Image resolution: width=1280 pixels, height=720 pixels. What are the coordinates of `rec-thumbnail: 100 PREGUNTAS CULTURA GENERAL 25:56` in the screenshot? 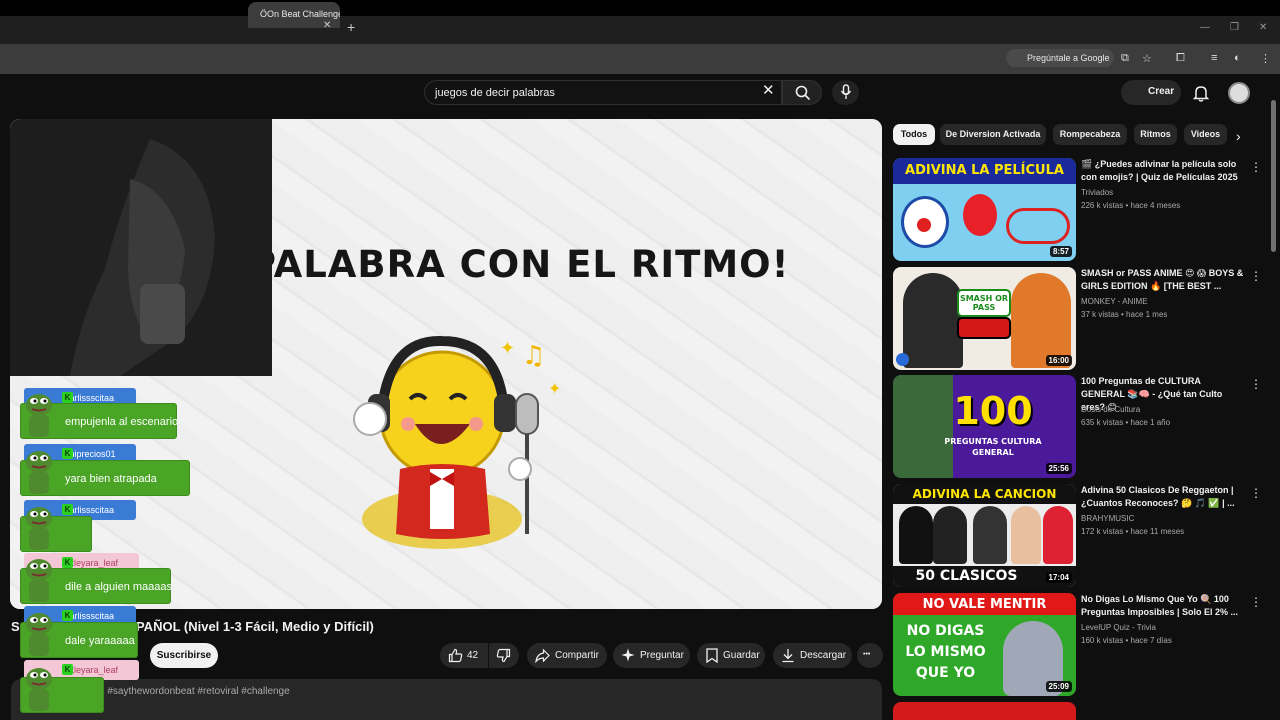 It's located at (984, 426).